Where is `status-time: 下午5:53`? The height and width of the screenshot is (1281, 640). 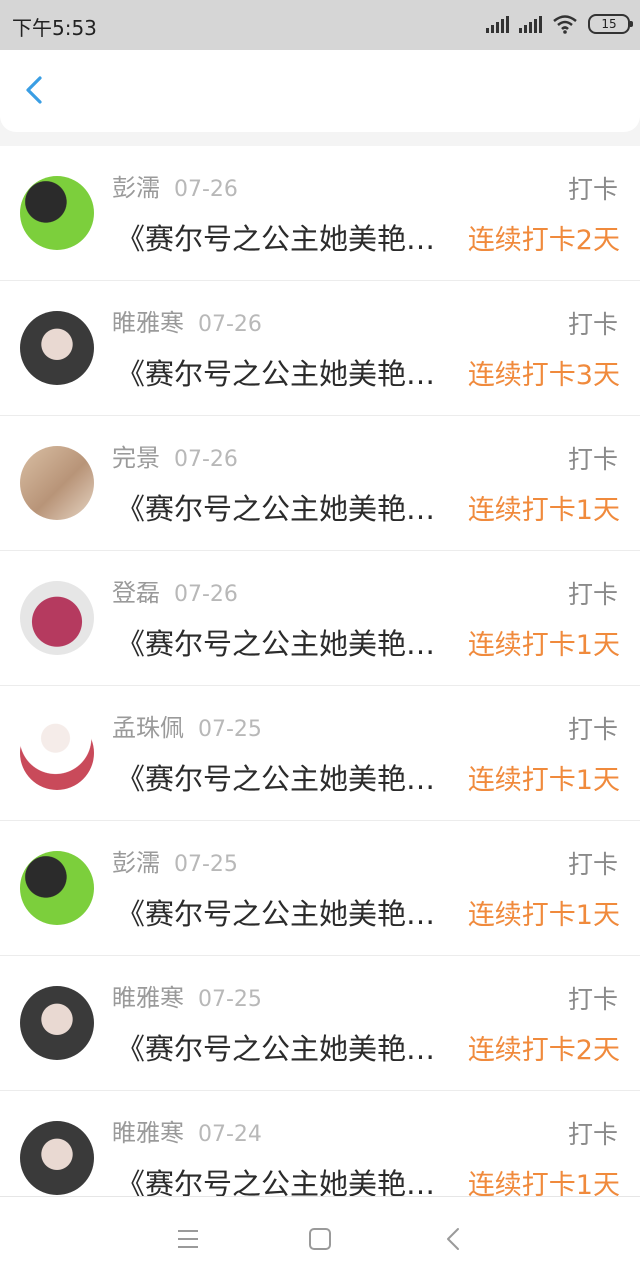 status-time: 下午5:53 is located at coordinates (54, 28).